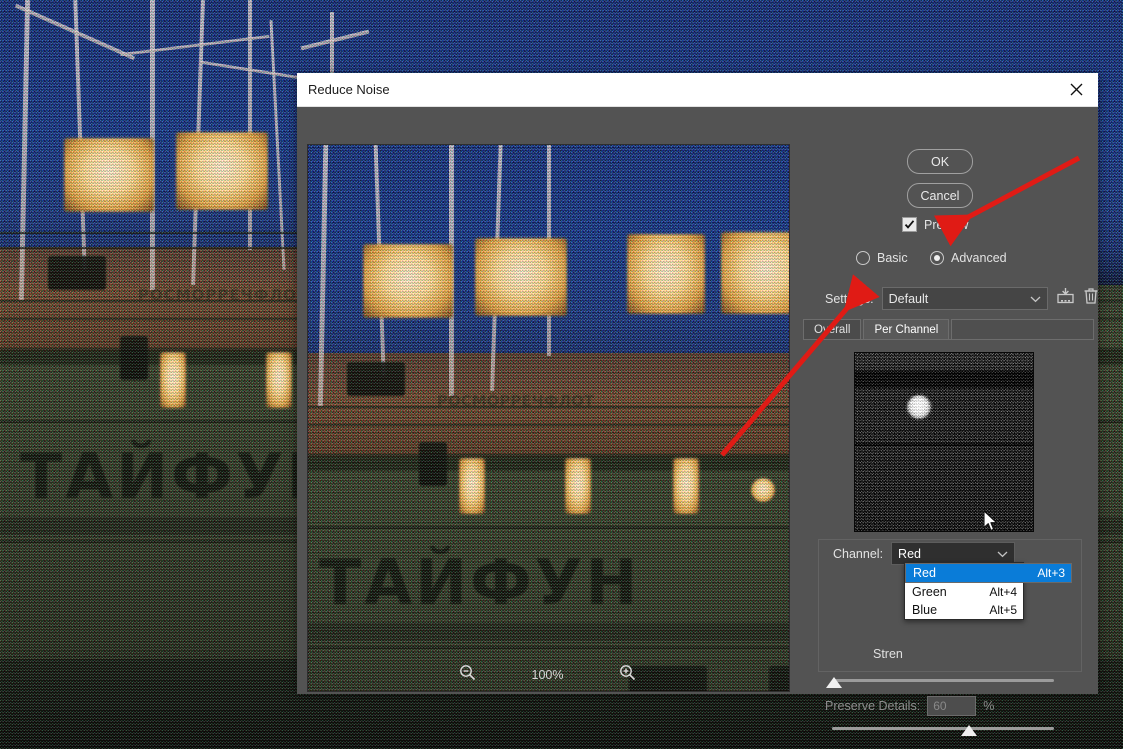 This screenshot has width=1123, height=749. What do you see at coordinates (1076, 90) in the screenshot?
I see `close-icon` at bounding box center [1076, 90].